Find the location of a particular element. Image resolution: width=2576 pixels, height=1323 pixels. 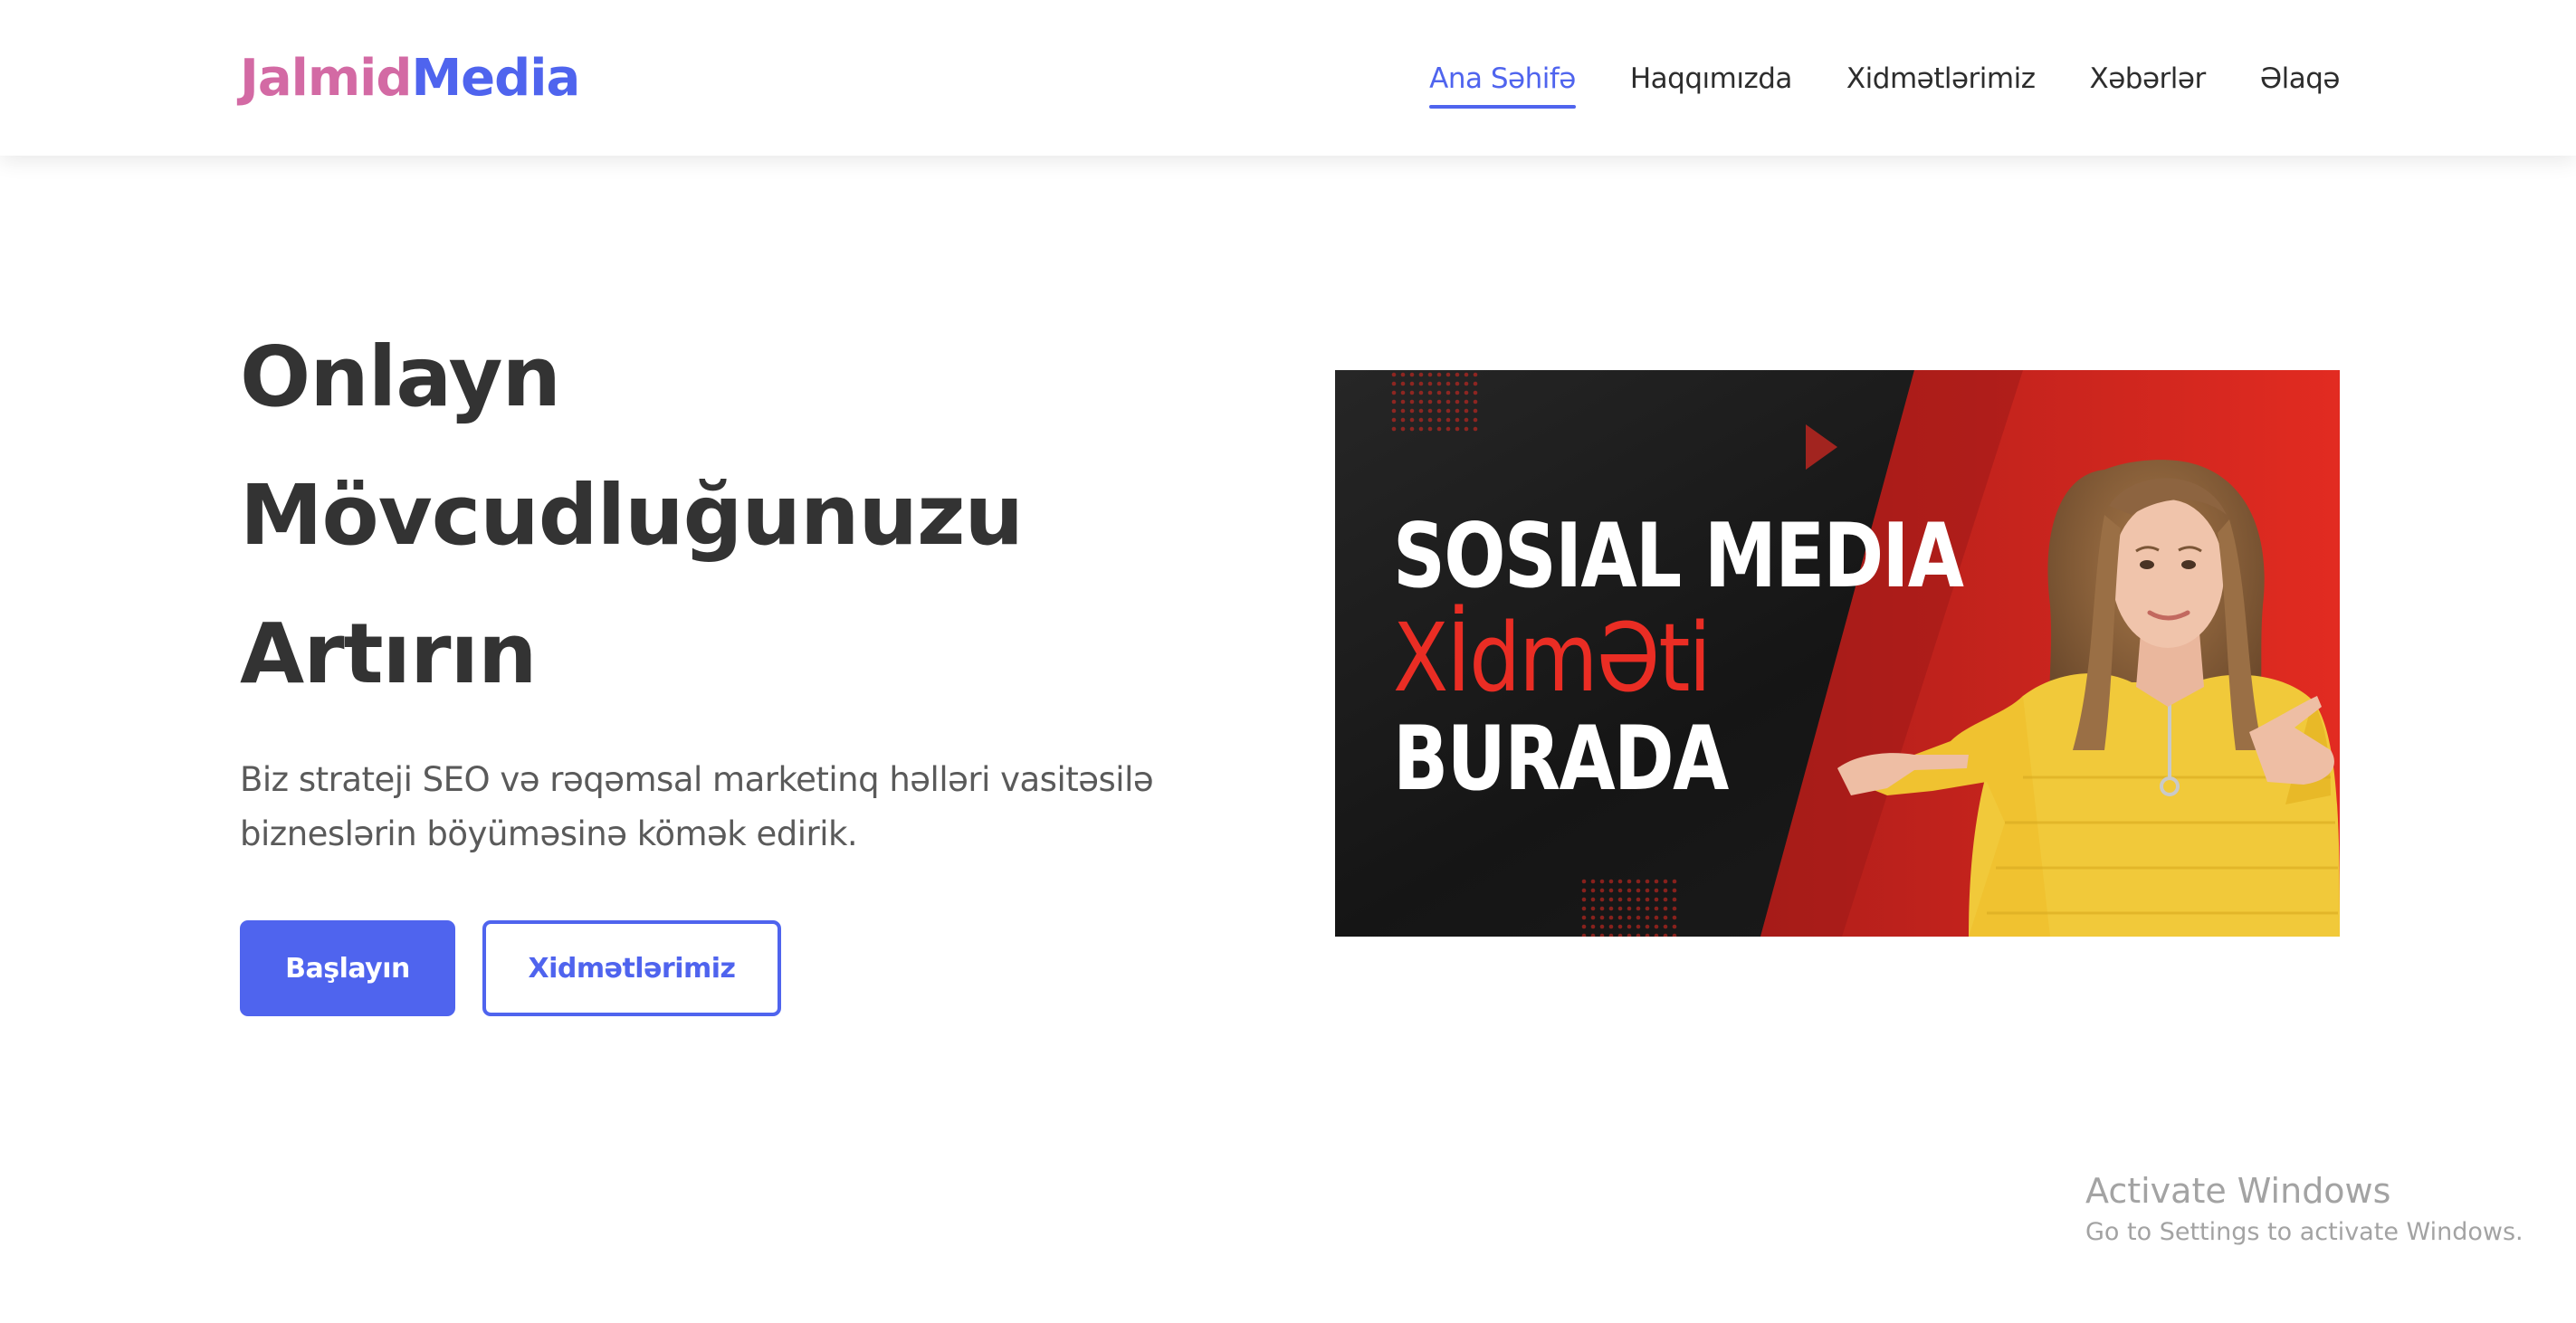

get-started-button: Başlayın is located at coordinates (347, 968).